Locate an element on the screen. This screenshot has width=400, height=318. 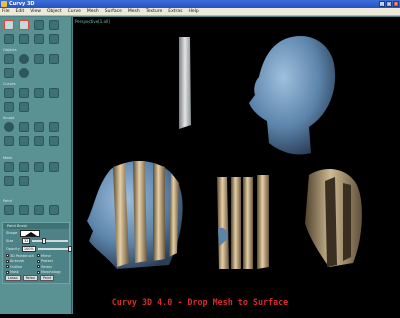
menu-help: Help is located at coordinates (193, 12).